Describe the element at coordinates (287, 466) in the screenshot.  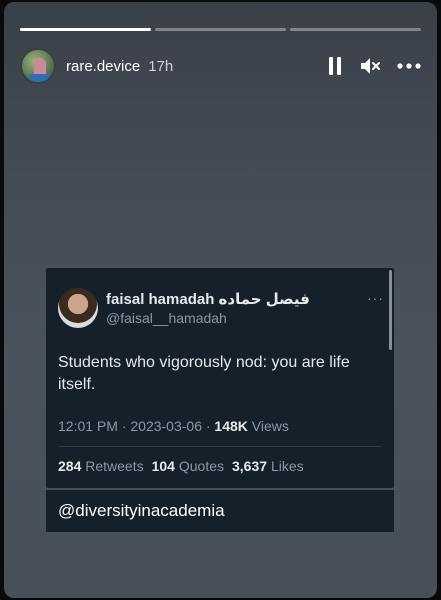
I see `likes-label: Likes` at that location.